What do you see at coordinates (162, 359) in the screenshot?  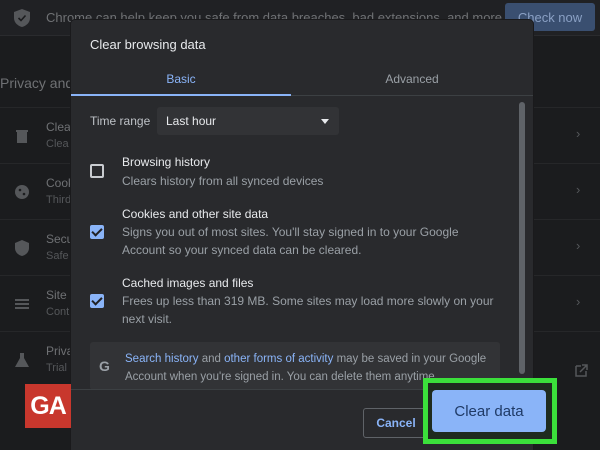 I see `search-history-link: Search history` at bounding box center [162, 359].